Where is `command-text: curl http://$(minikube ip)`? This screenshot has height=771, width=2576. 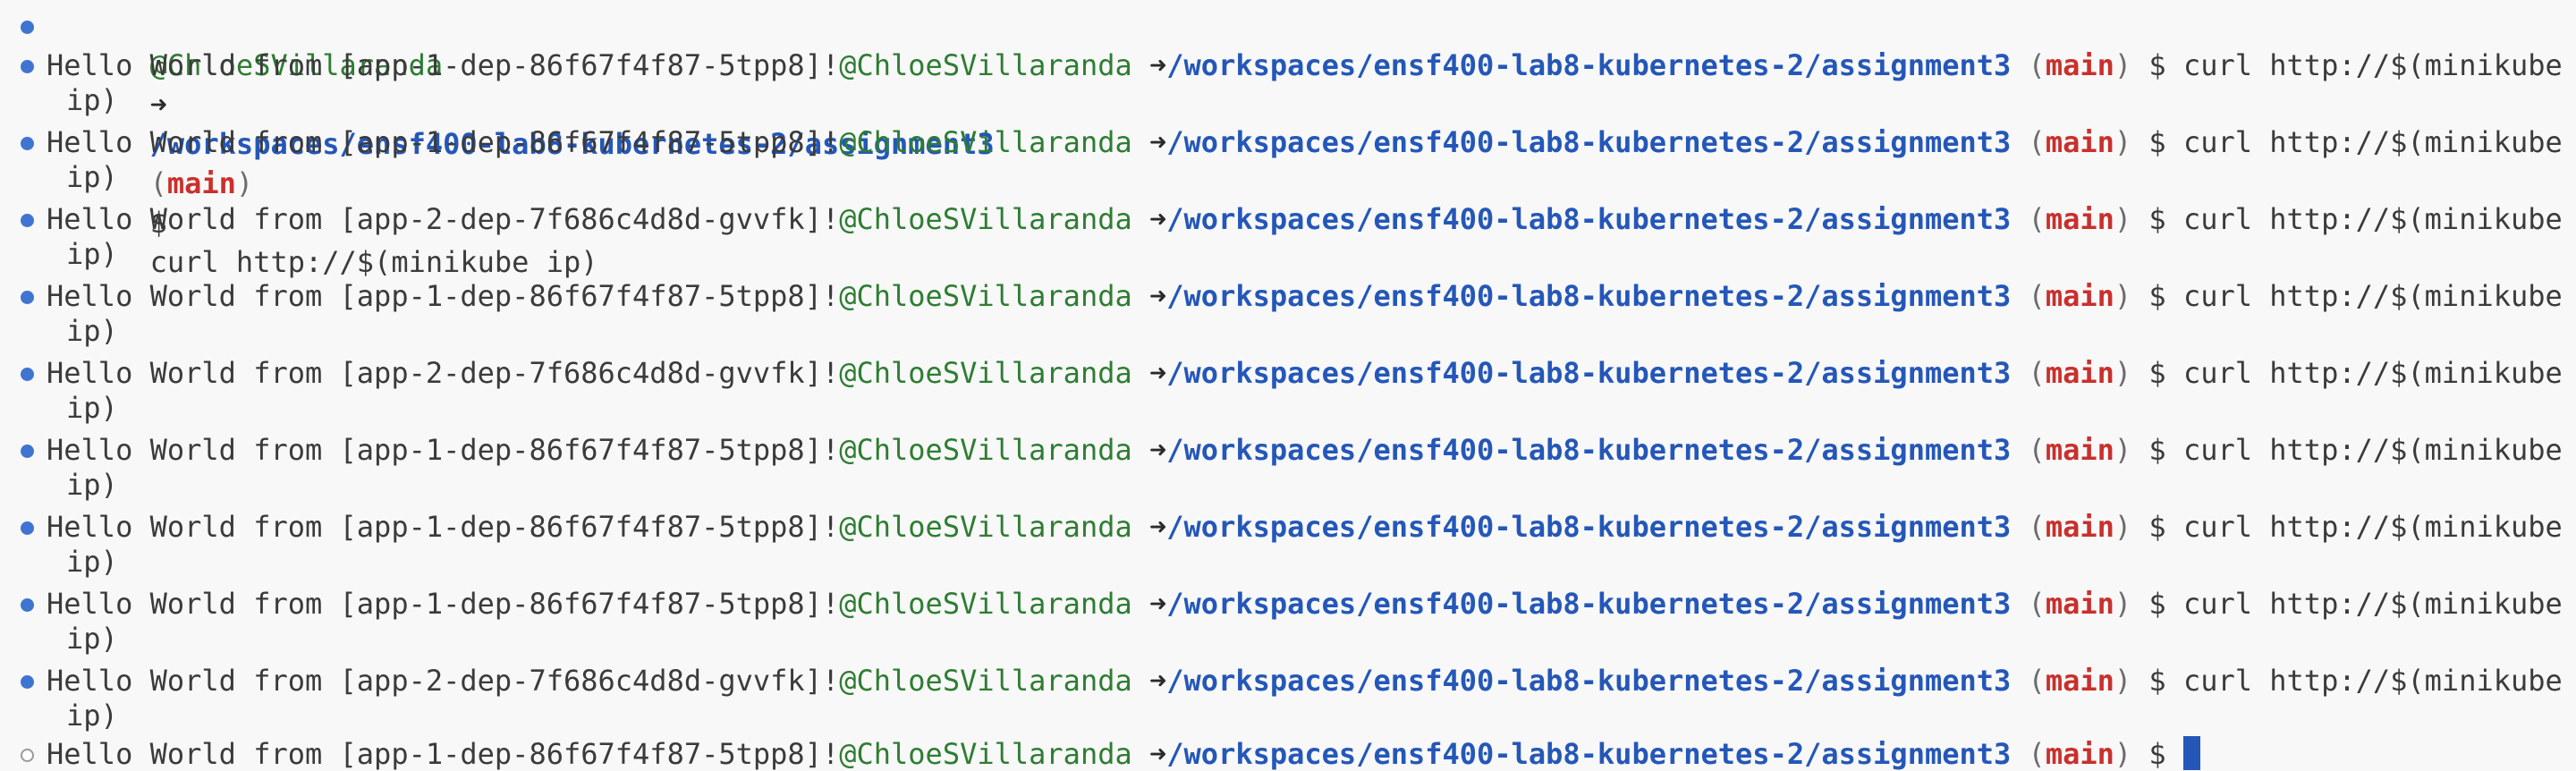
command-text: curl http://$(minikube ip) is located at coordinates (373, 262).